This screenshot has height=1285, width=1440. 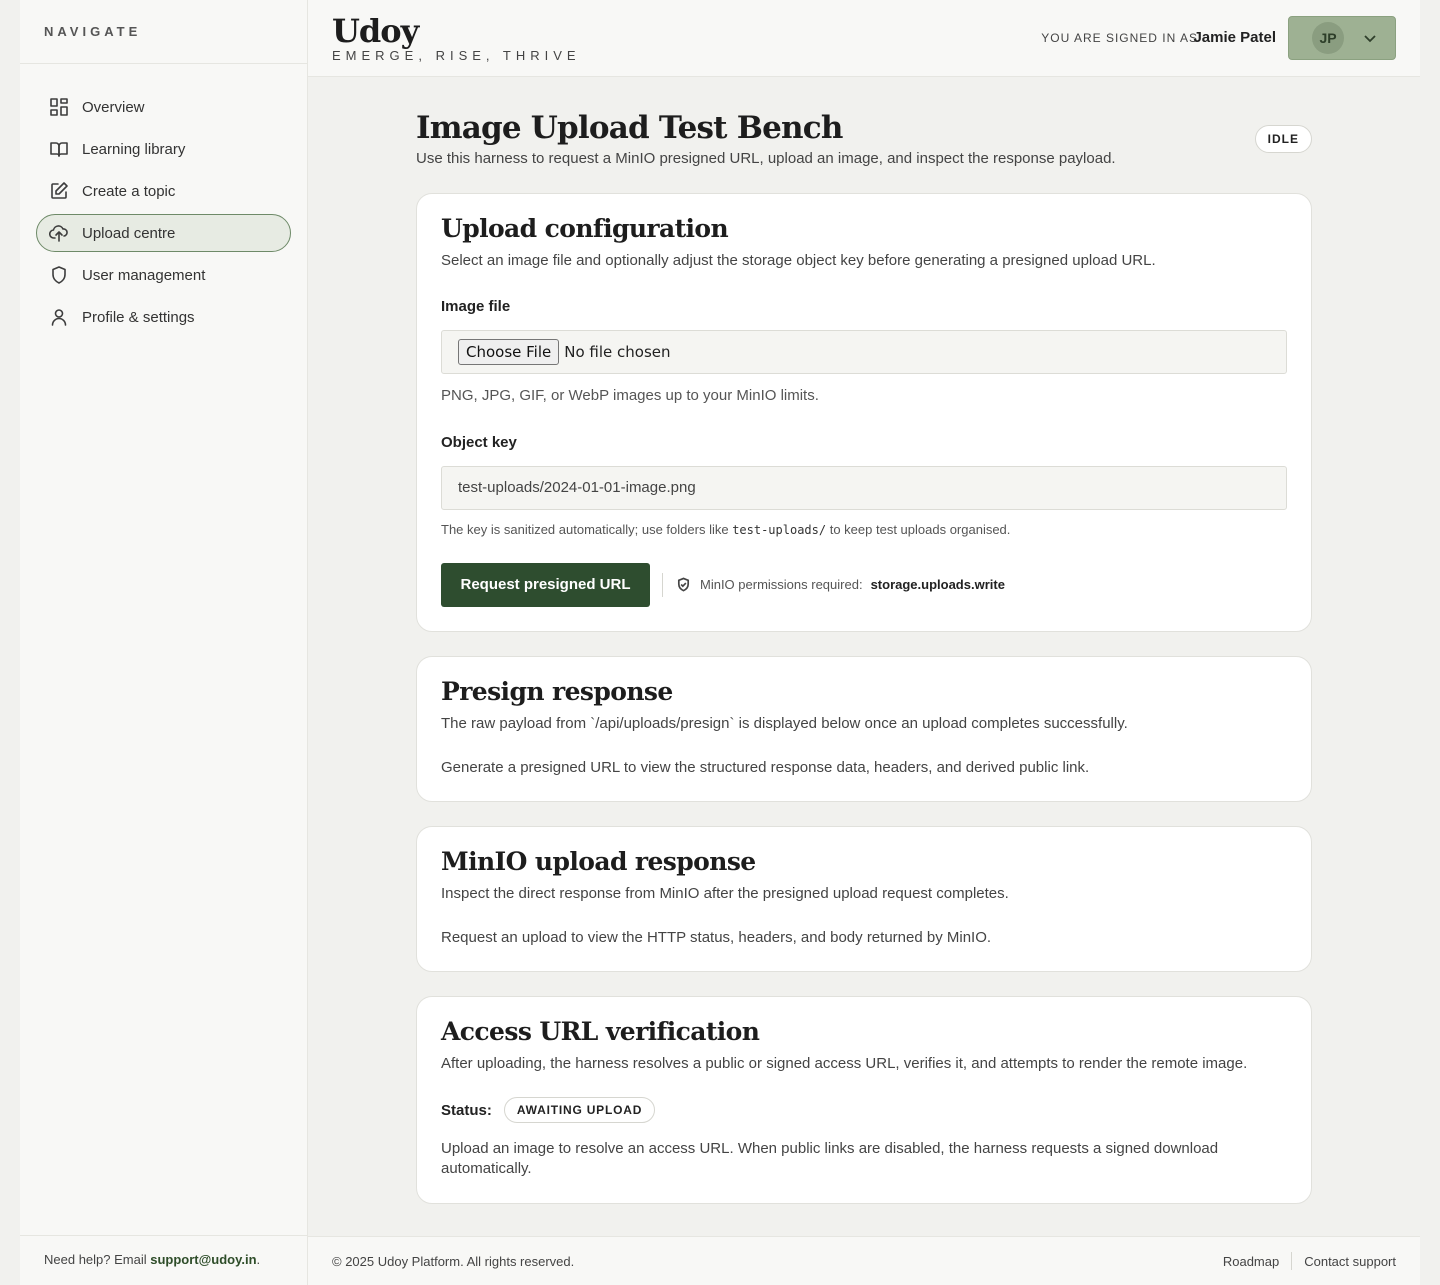 I want to click on chevron-down-icon, so click(x=1370, y=39).